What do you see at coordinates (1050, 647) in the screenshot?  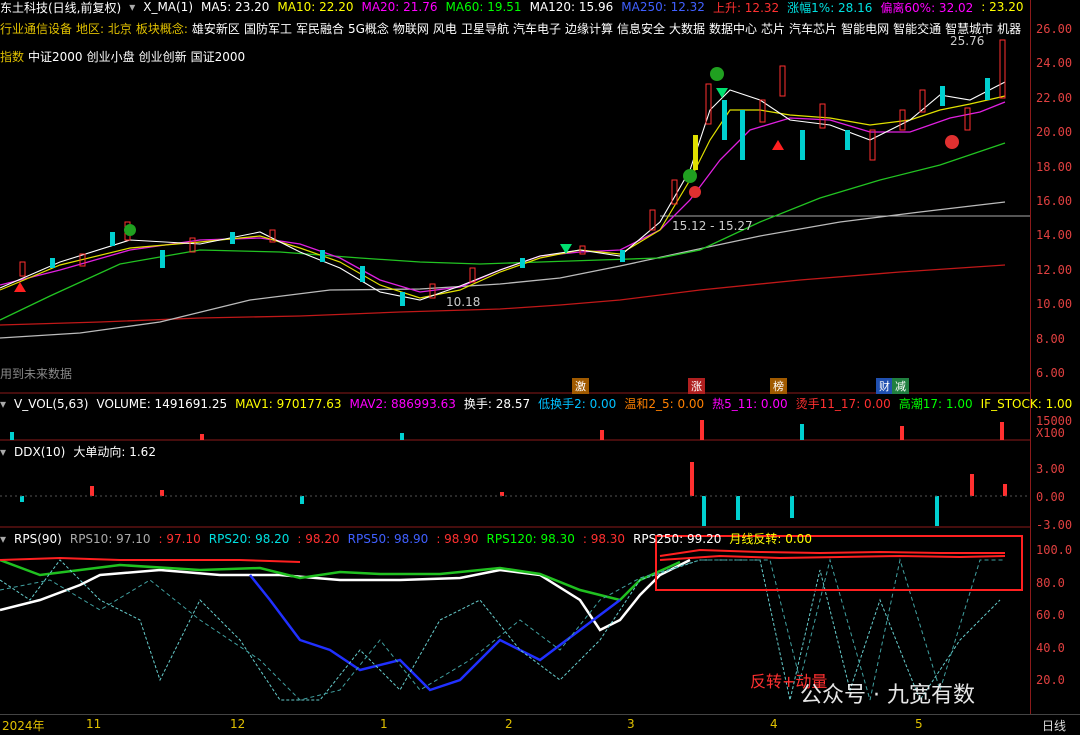 I see `rps-tick: 40.0` at bounding box center [1050, 647].